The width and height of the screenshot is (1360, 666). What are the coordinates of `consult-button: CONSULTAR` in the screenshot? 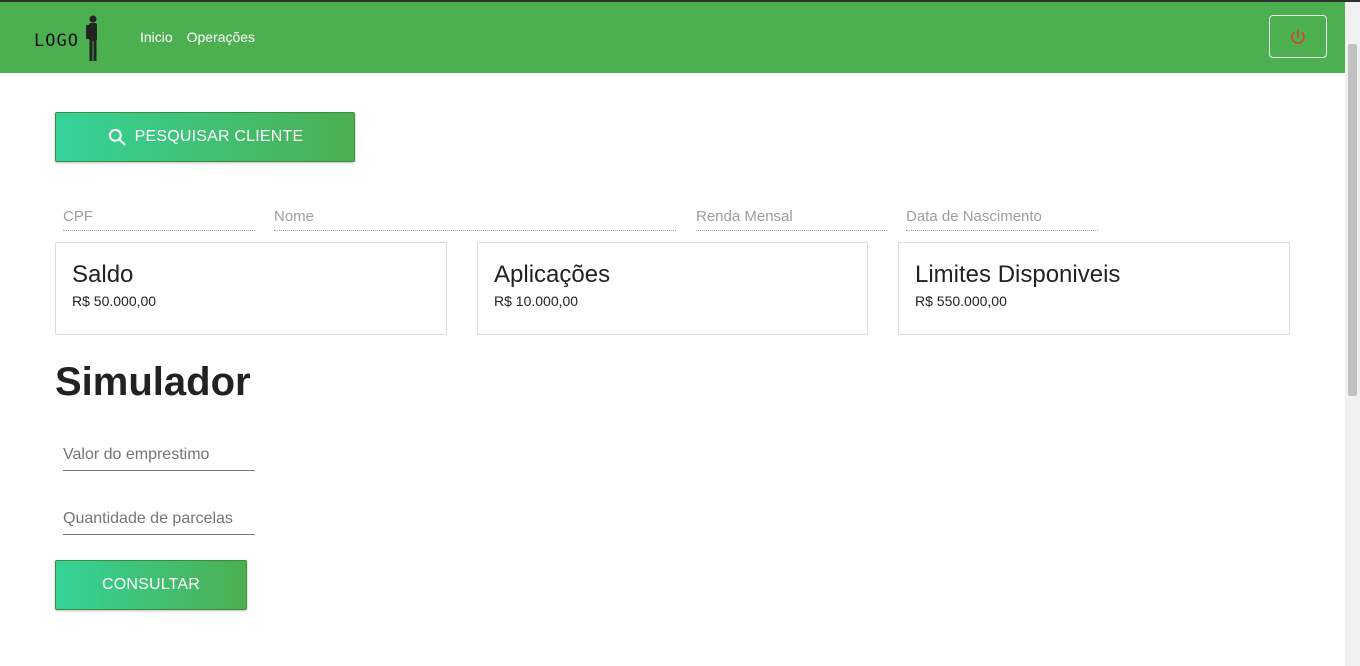 It's located at (151, 585).